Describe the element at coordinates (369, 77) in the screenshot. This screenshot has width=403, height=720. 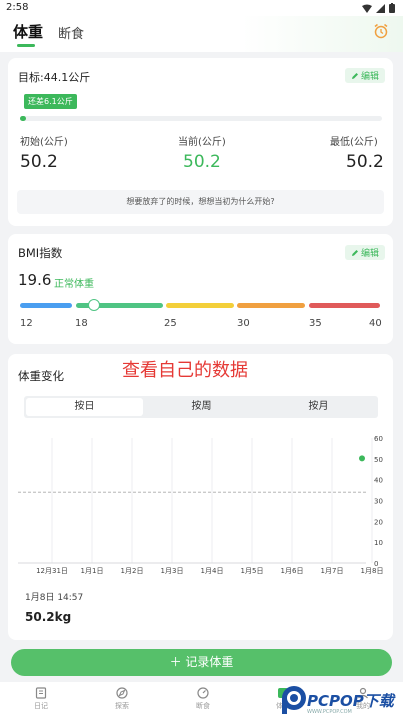
I see `goal-edit-label: 编辑` at that location.